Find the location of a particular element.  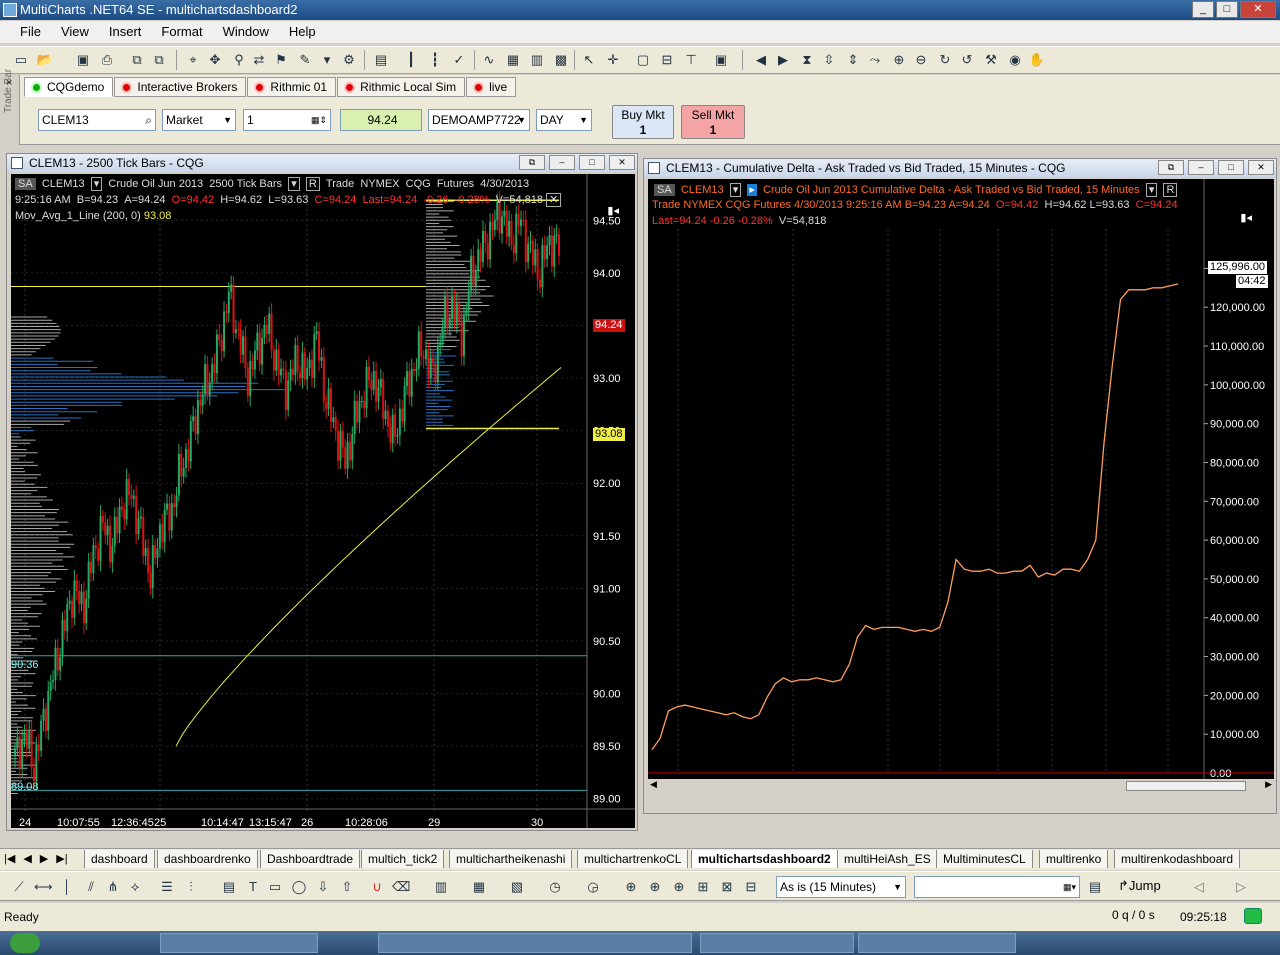

clock-icon: ◷ is located at coordinates (555, 887).